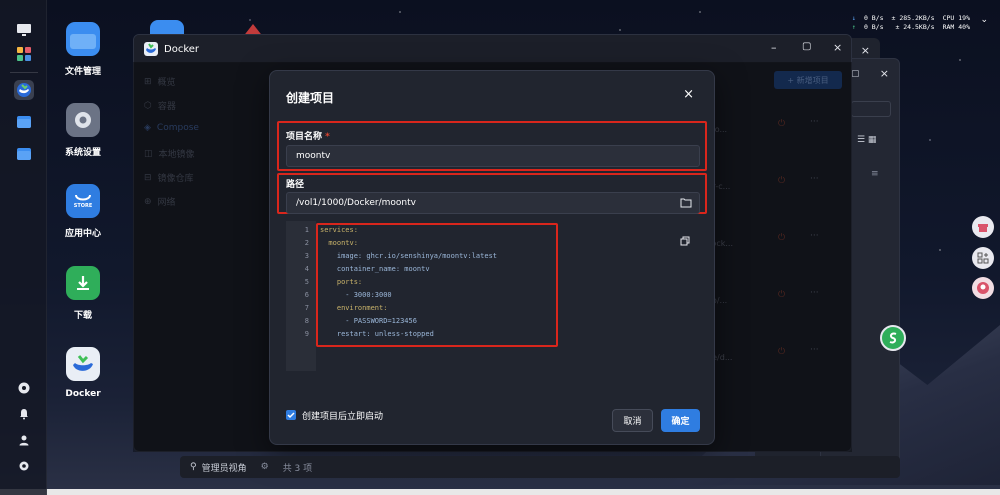  What do you see at coordinates (82, 234) in the screenshot?
I see `desktop-icon-label: 应用中心` at bounding box center [82, 234].